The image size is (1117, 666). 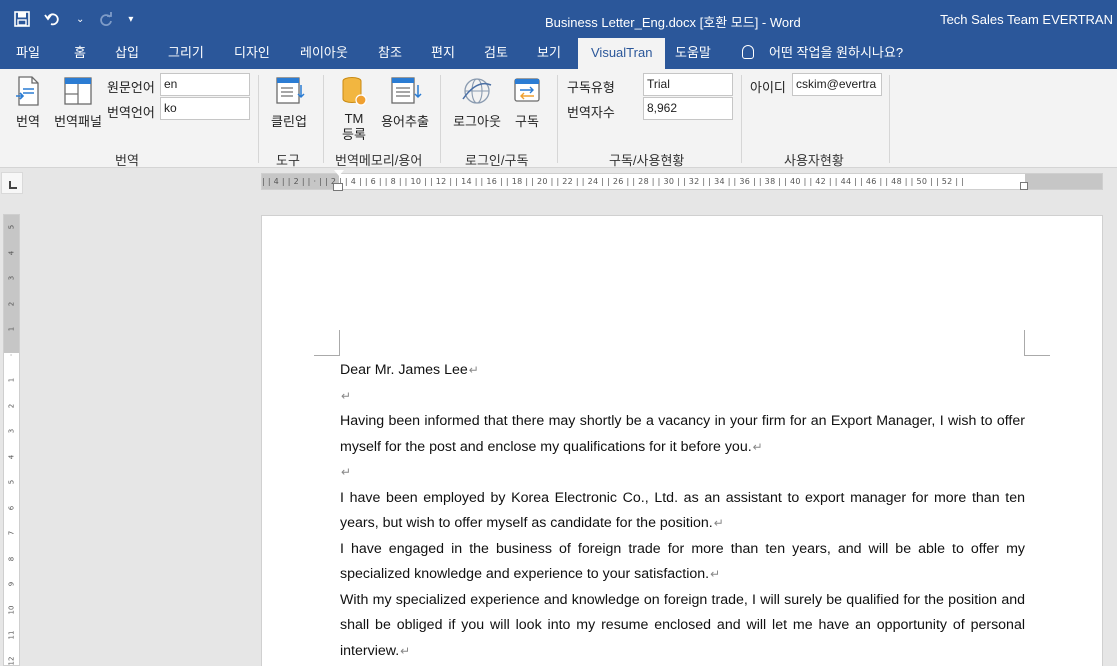 I want to click on tab-design: 디자인, so click(x=252, y=53).